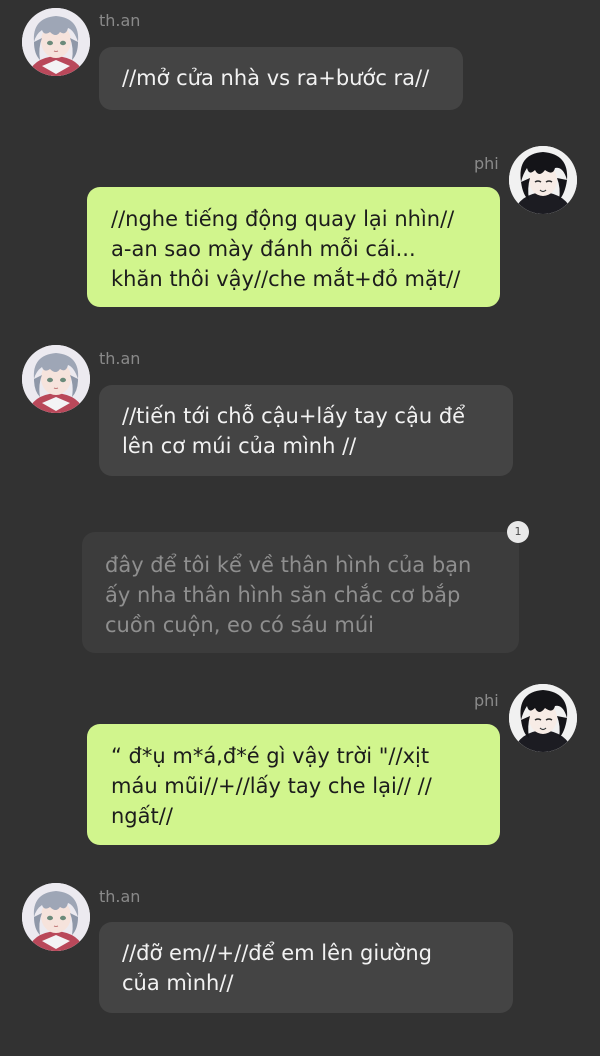  I want to click on narration-line: đây để tôi kể về thân hình của bạn, so click(288, 565).